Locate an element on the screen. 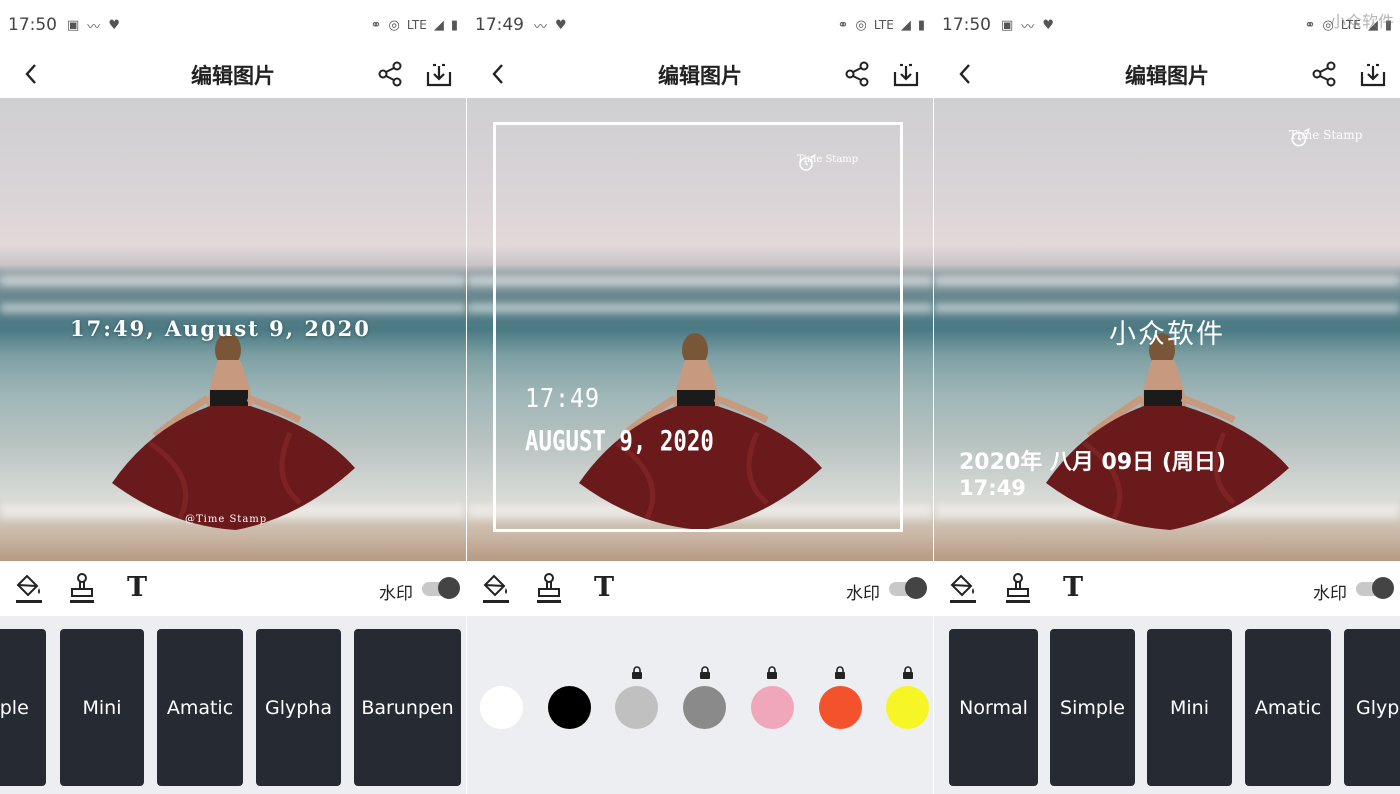 Image resolution: width=1400 pixels, height=794 pixels. timestamp-text: 17:49, August 9, 2020 is located at coordinates (220, 328).